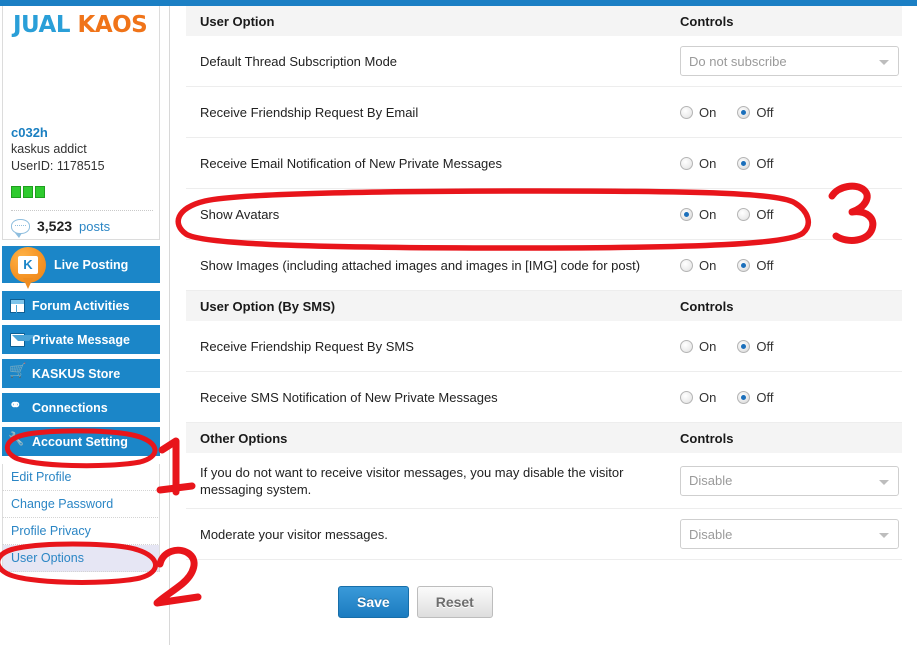 The image size is (917, 645). What do you see at coordinates (51, 531) in the screenshot?
I see `sidebar-subitem-label: Profile Privacy` at bounding box center [51, 531].